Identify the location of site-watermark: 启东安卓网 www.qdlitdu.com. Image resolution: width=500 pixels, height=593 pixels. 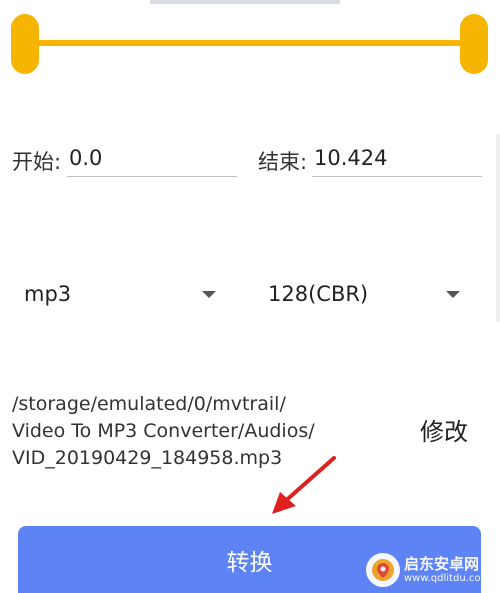
(432, 570).